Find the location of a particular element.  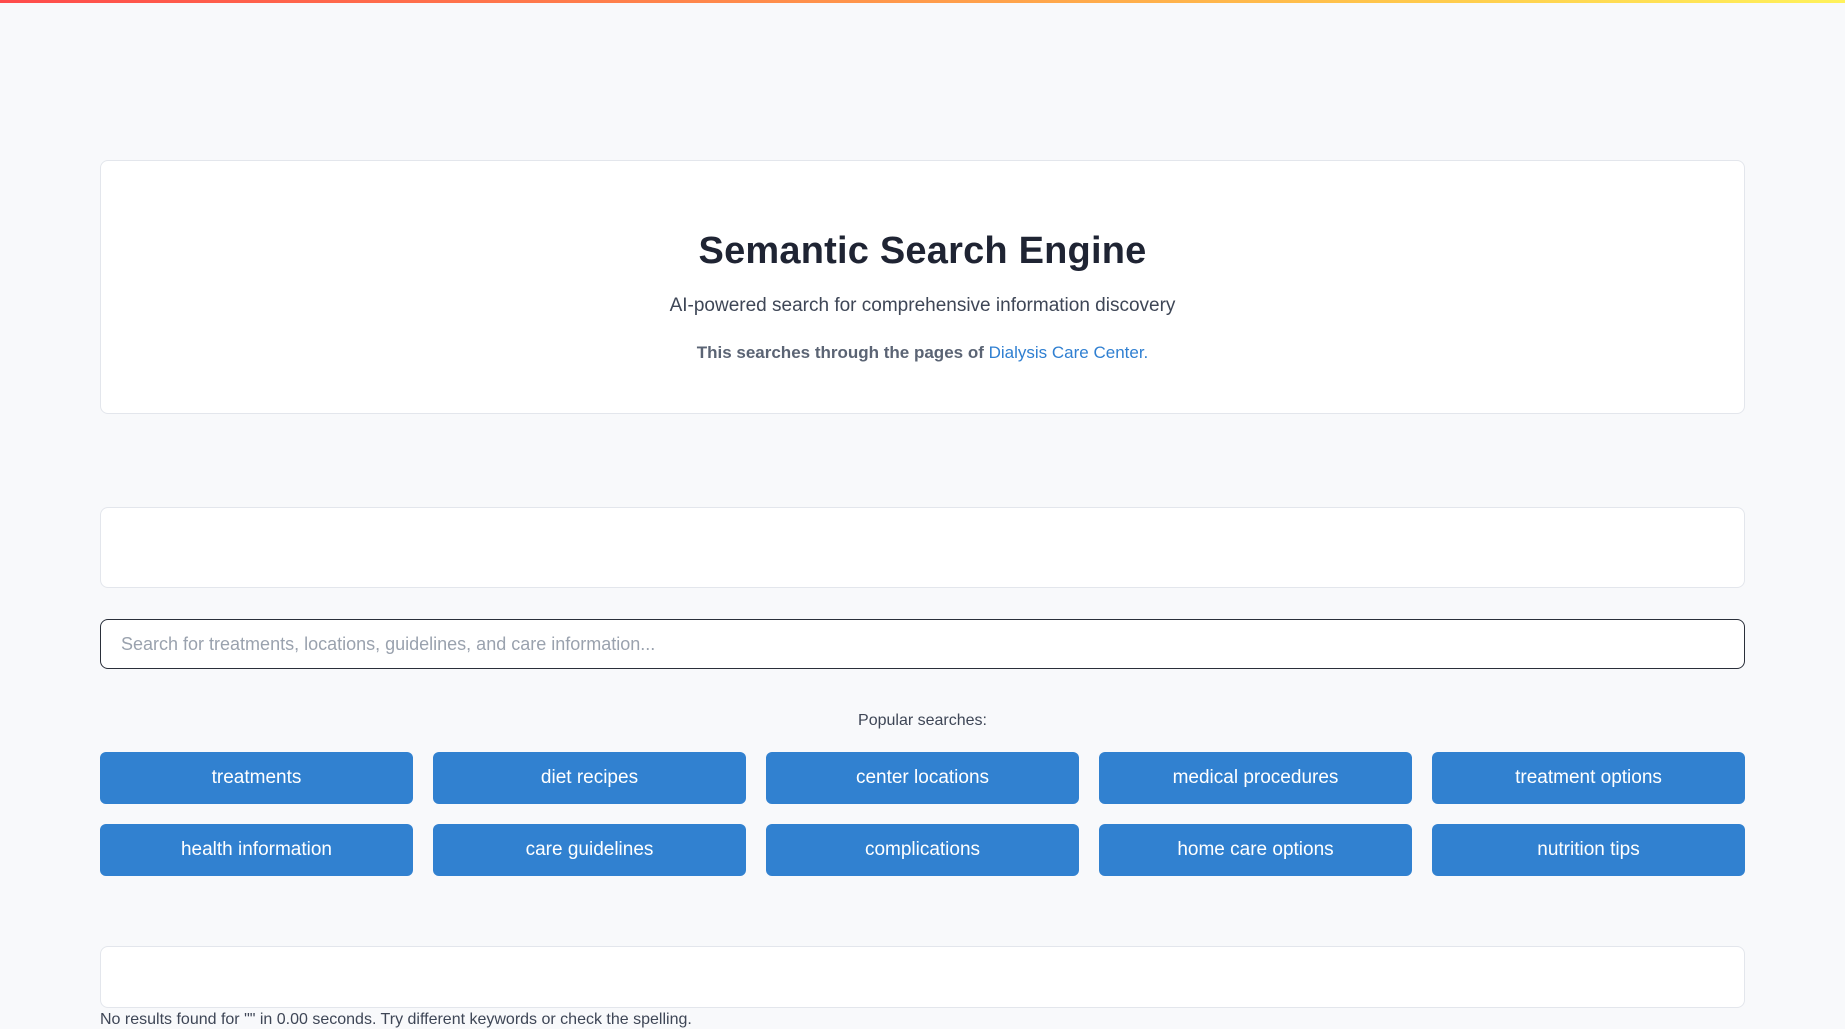

empty-panel is located at coordinates (922, 547).